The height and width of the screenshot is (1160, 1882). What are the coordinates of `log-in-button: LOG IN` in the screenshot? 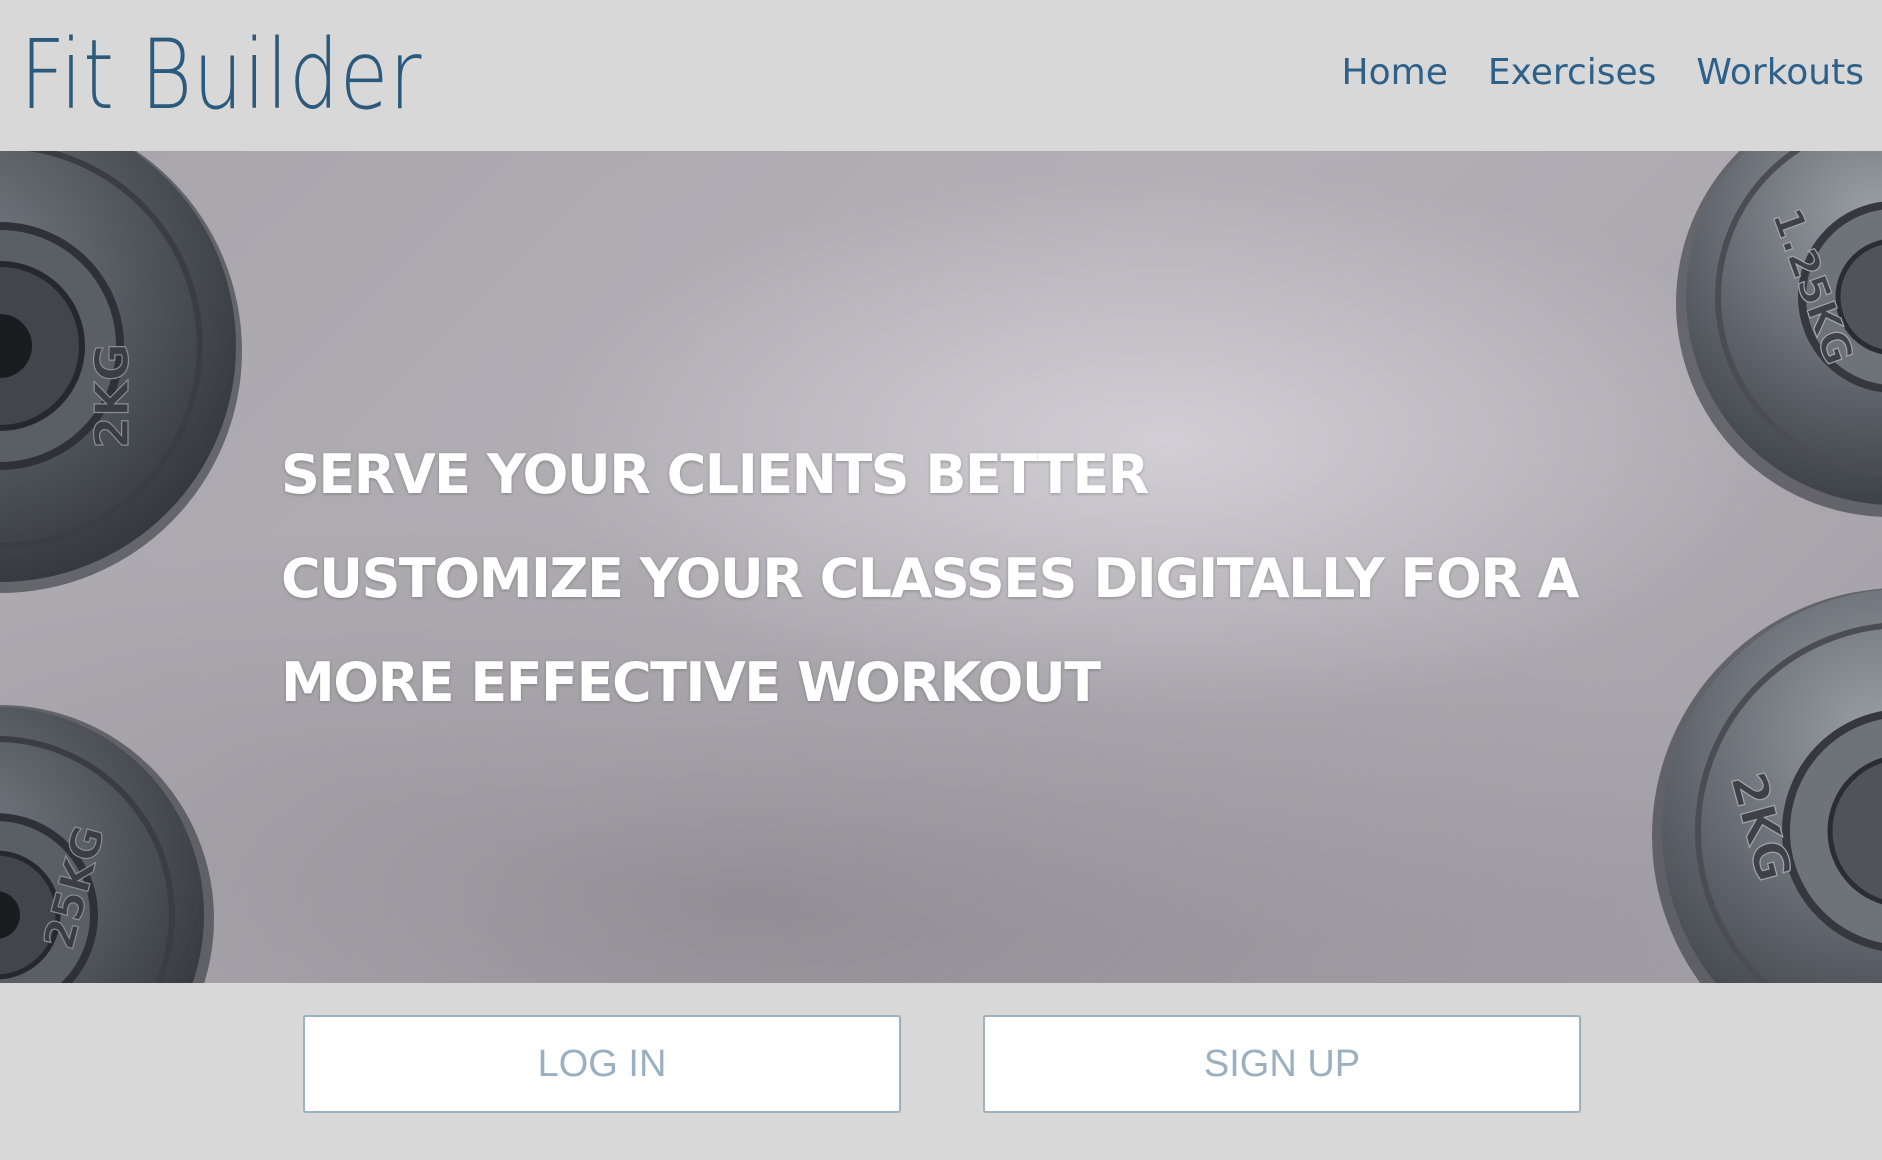 It's located at (602, 1064).